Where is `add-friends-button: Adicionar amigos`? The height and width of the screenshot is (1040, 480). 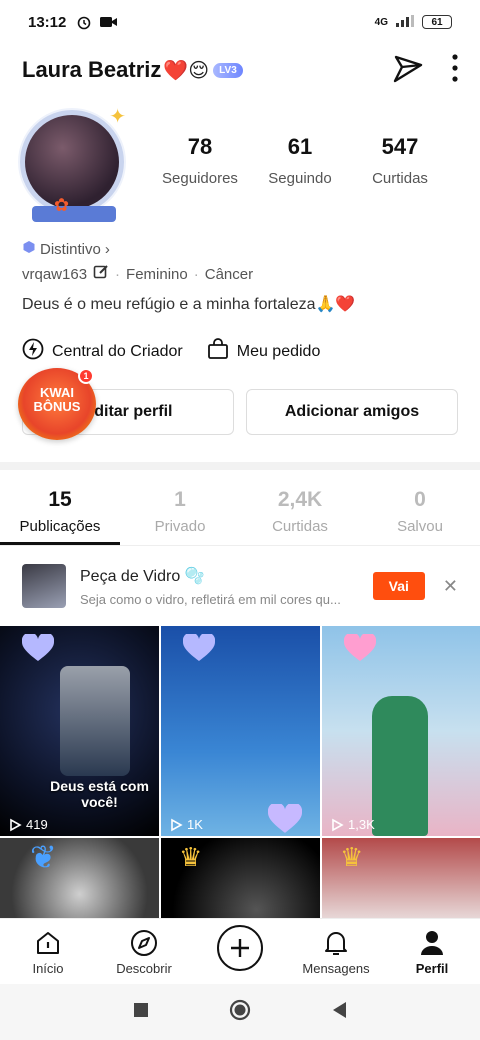 add-friends-button: Adicionar amigos is located at coordinates (352, 412).